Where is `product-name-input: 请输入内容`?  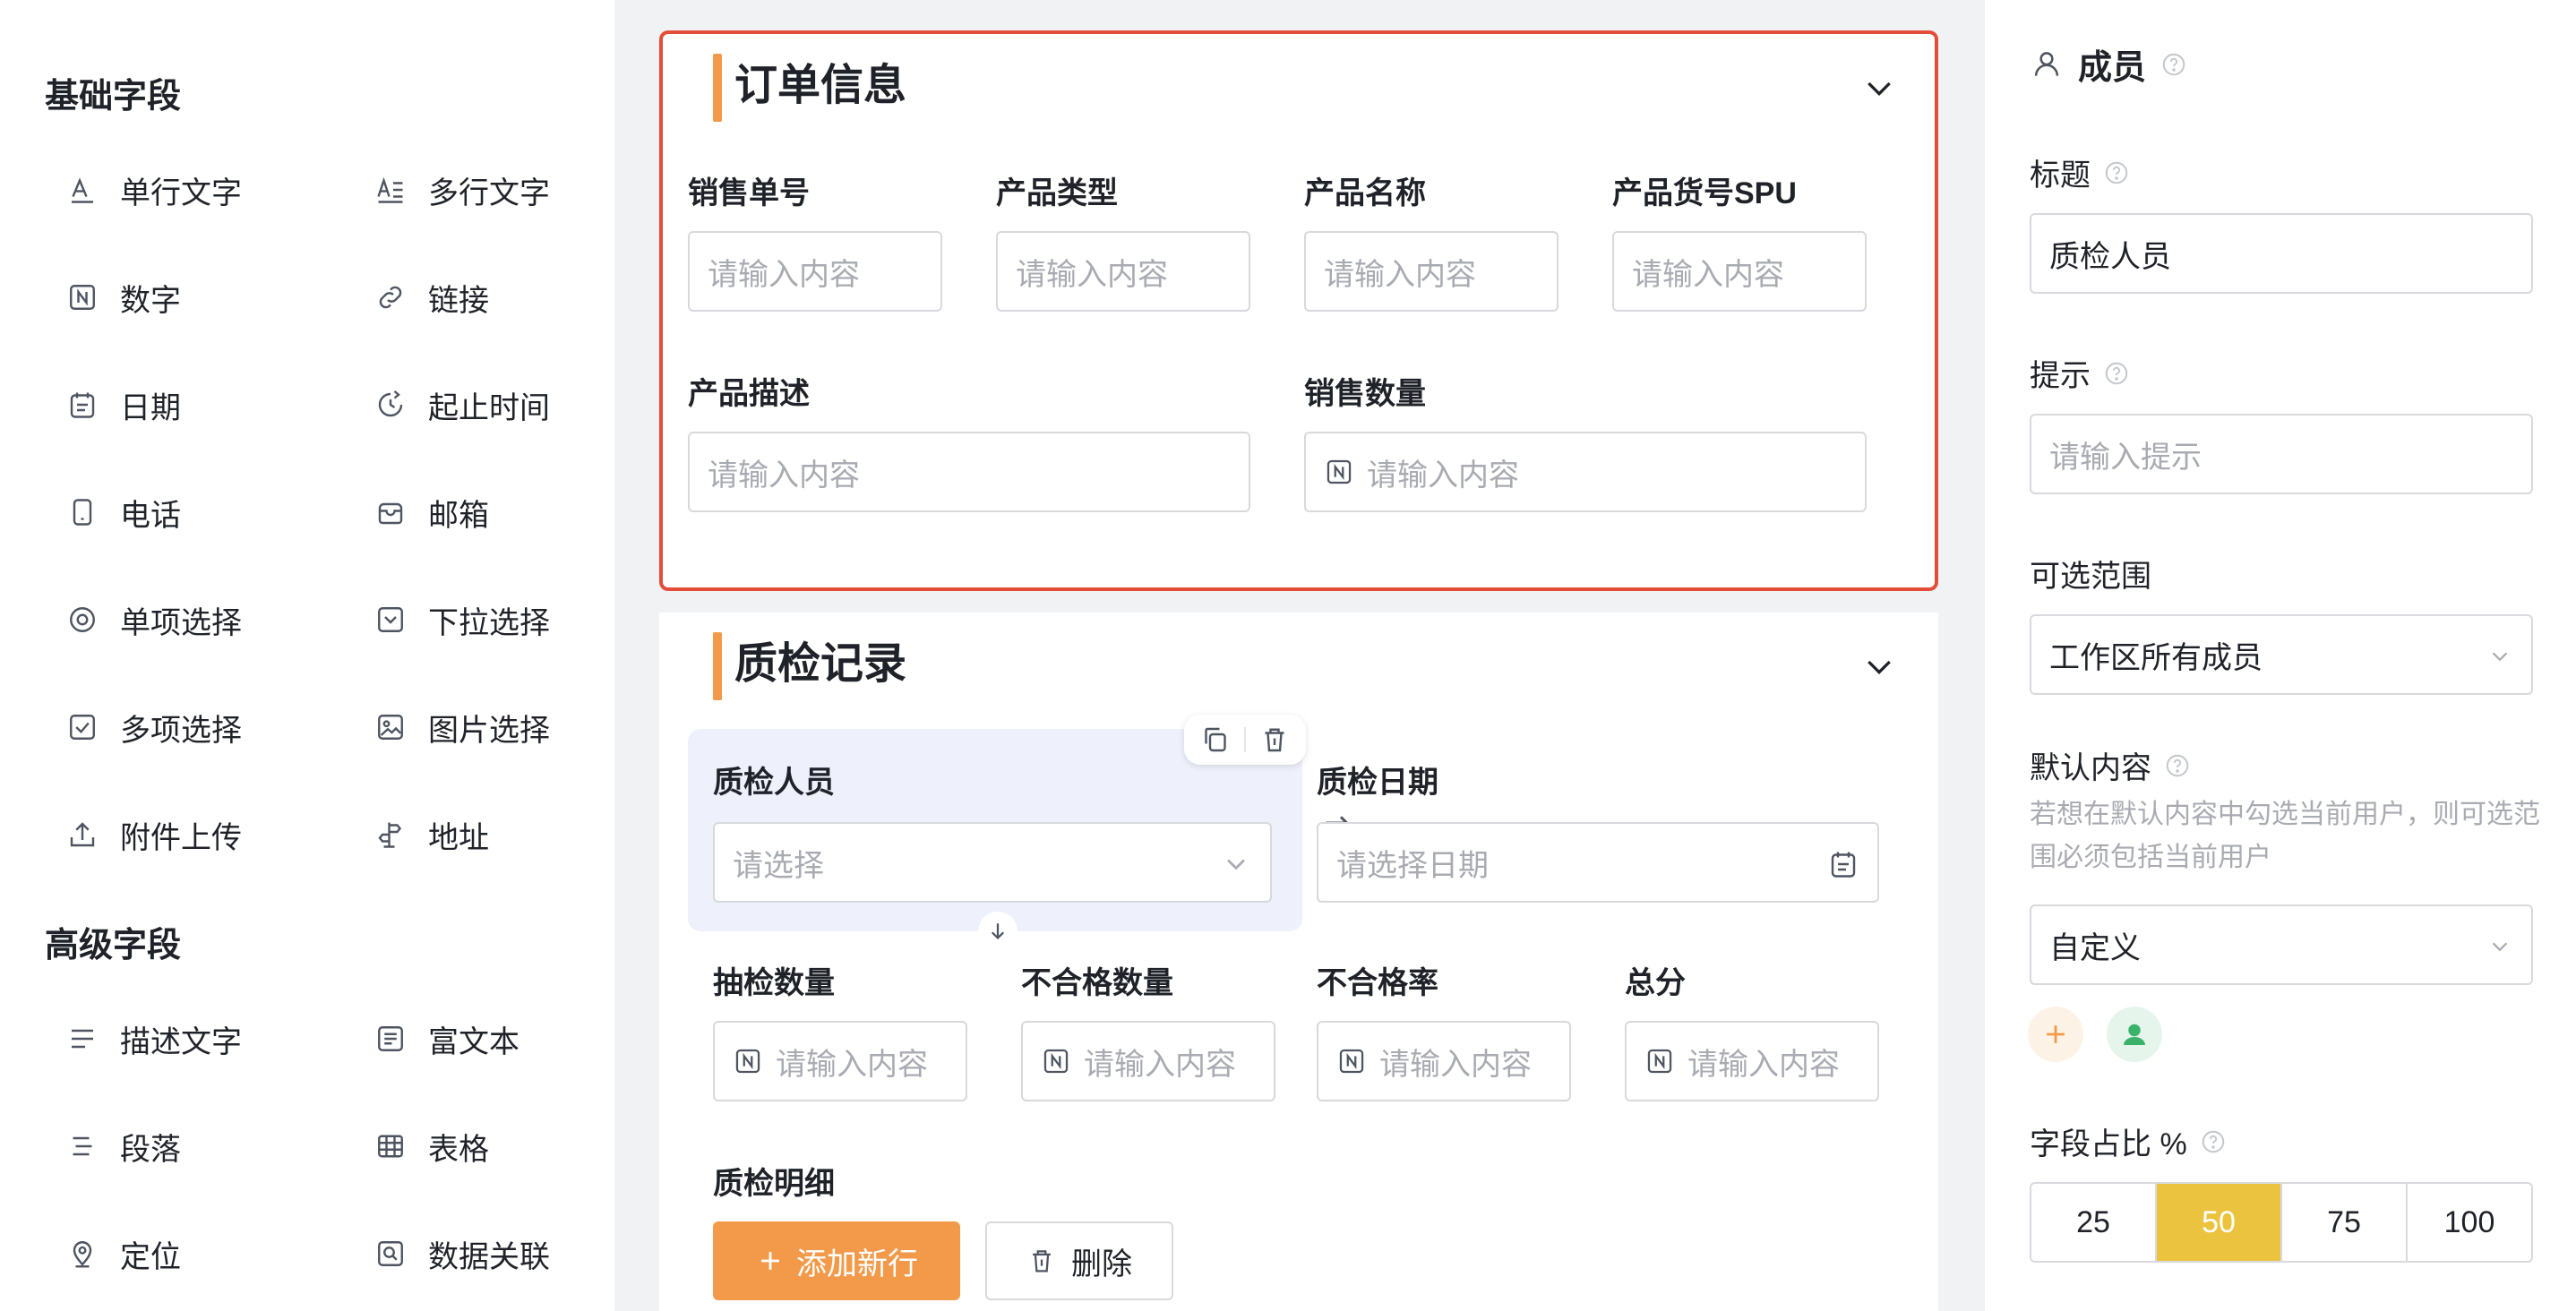
product-name-input: 请输入内容 is located at coordinates (1431, 271).